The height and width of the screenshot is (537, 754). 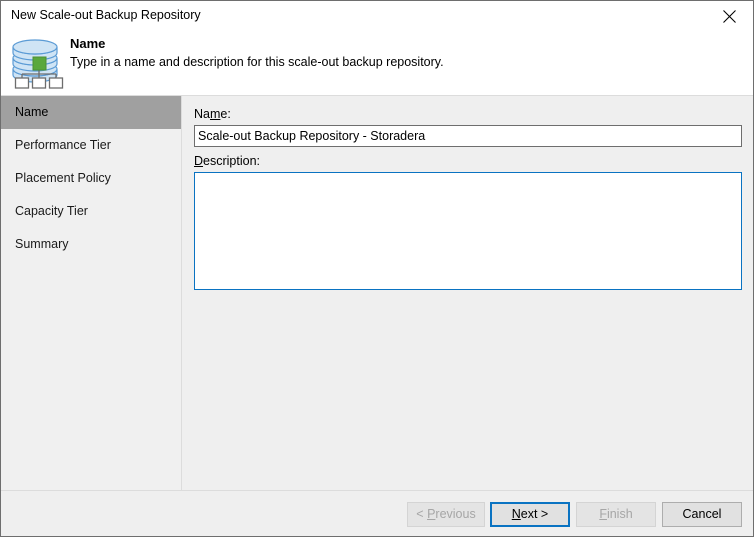 I want to click on description-label-post: escription:, so click(x=232, y=161).